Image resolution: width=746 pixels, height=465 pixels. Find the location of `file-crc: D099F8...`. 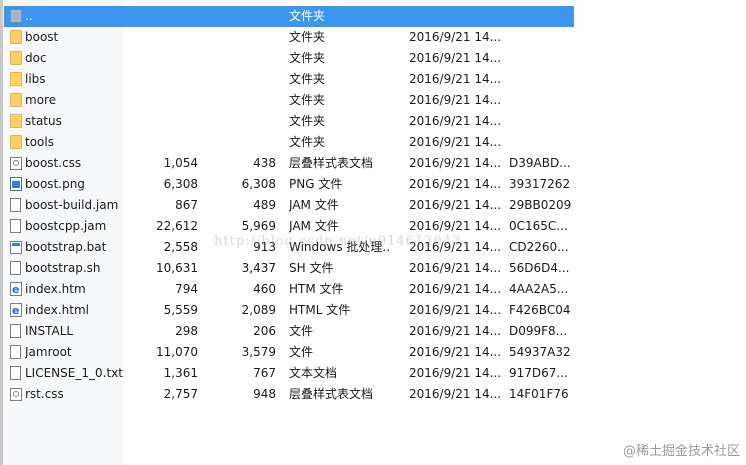

file-crc: D099F8... is located at coordinates (538, 331).